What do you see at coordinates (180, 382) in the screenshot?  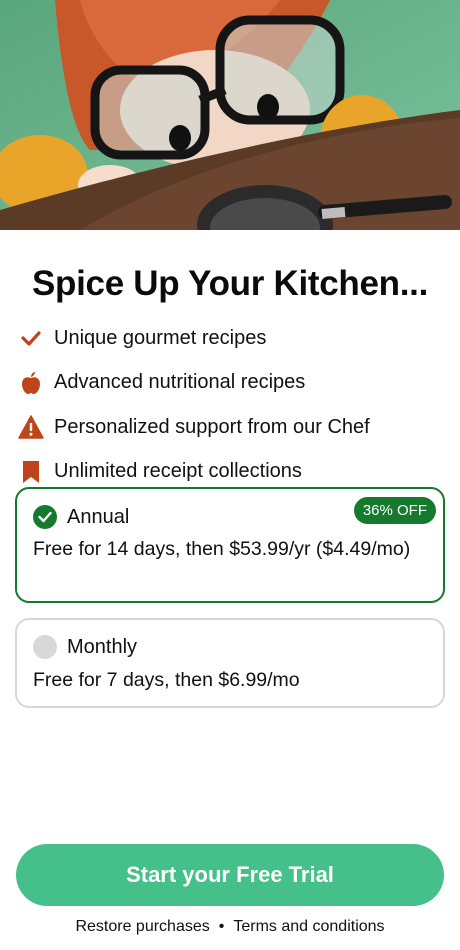 I see `feature-label: Advanced nutritional recipes` at bounding box center [180, 382].